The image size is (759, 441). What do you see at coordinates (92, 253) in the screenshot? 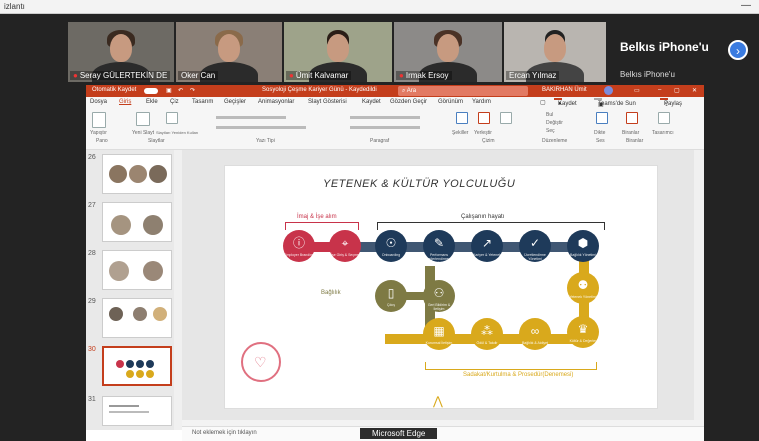
I see `slide-number: 28` at bounding box center [92, 253].